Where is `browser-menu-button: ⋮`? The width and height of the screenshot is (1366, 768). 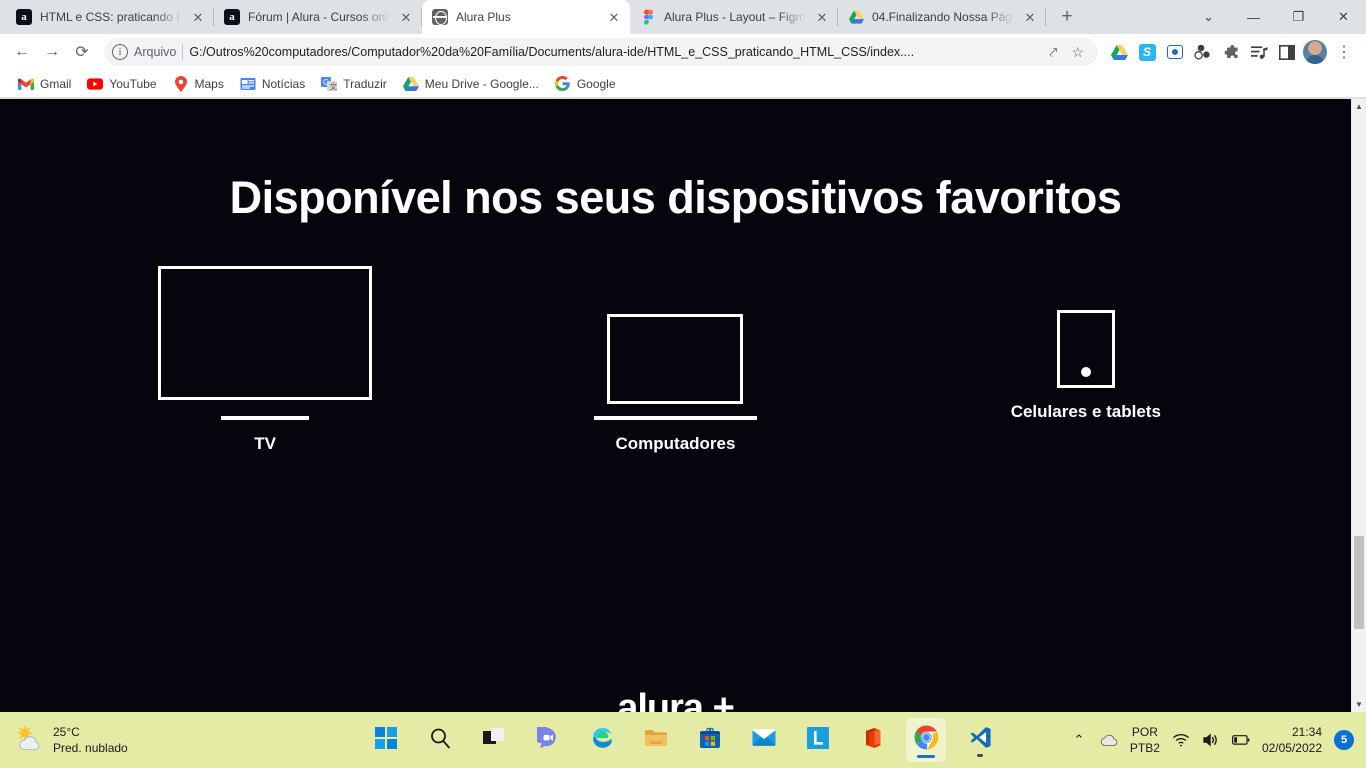 browser-menu-button: ⋮ is located at coordinates (1344, 52).